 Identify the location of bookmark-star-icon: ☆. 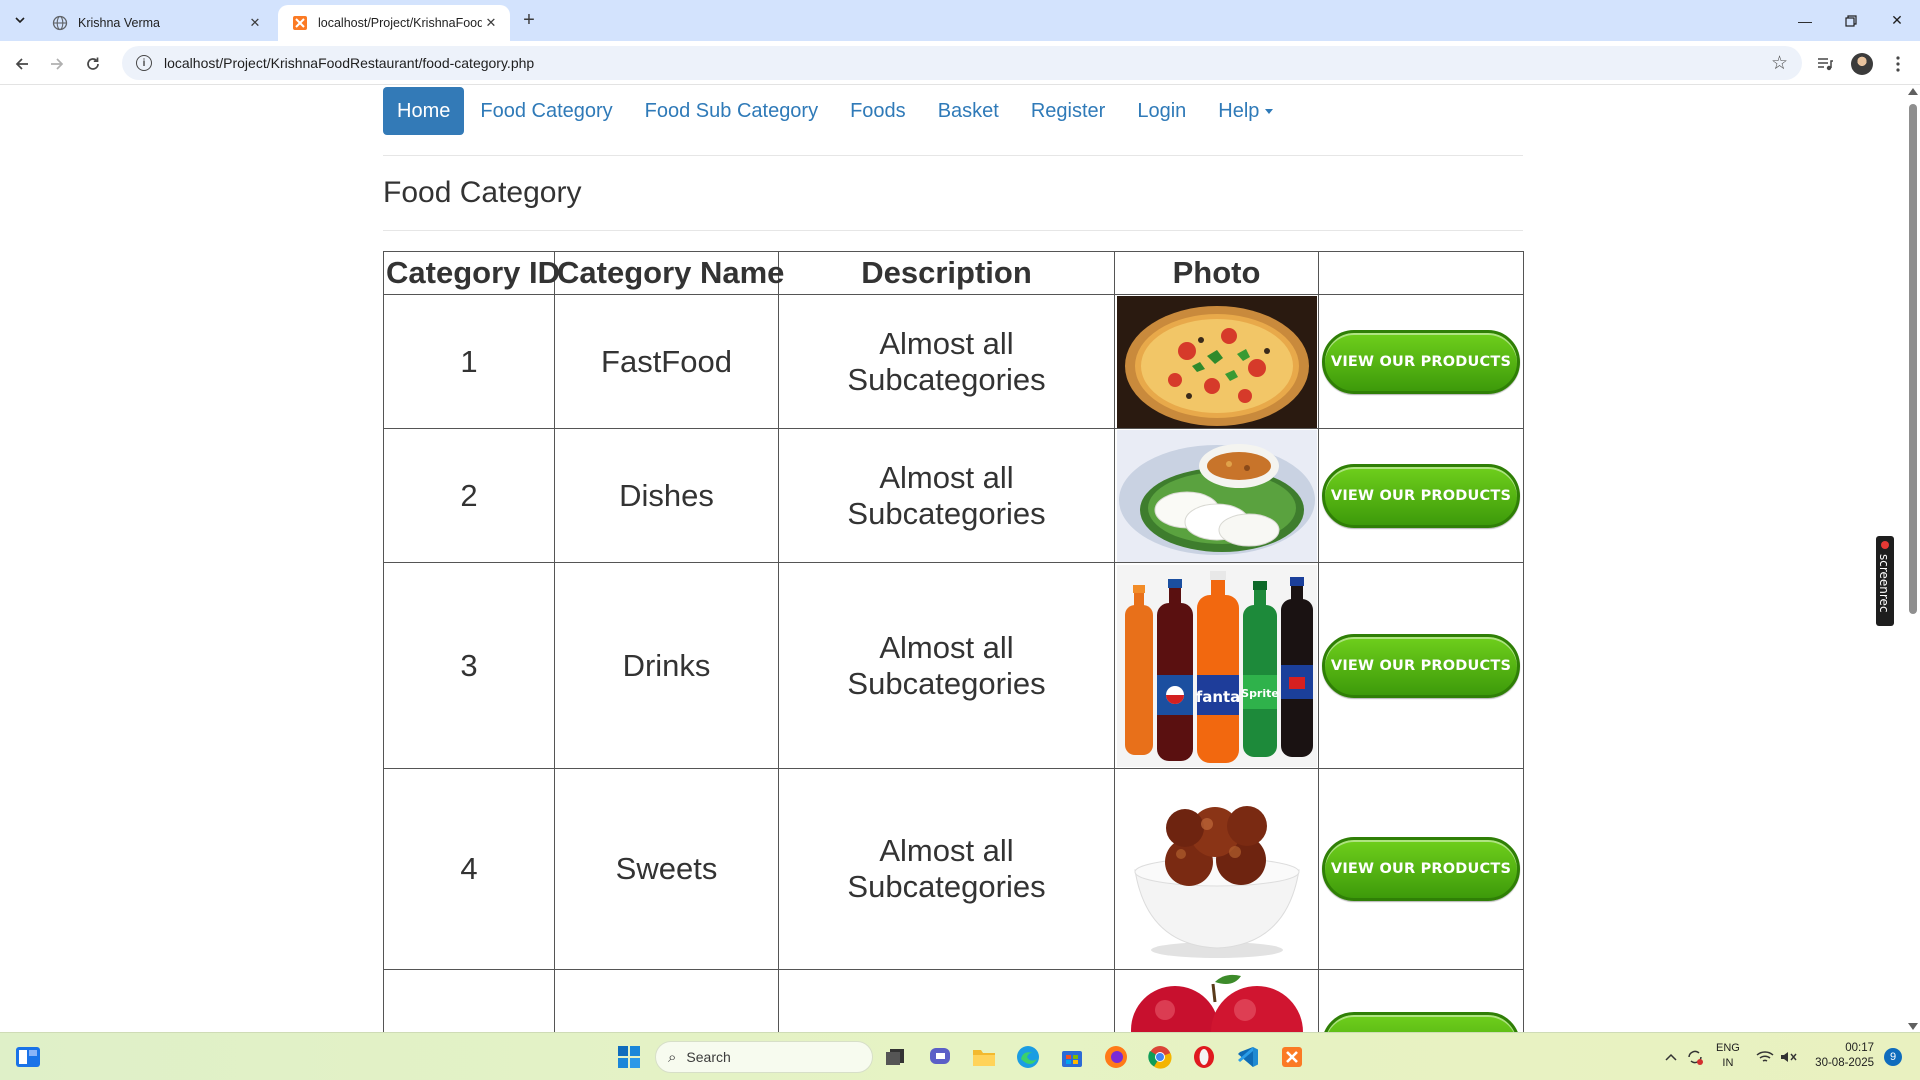
(1779, 63).